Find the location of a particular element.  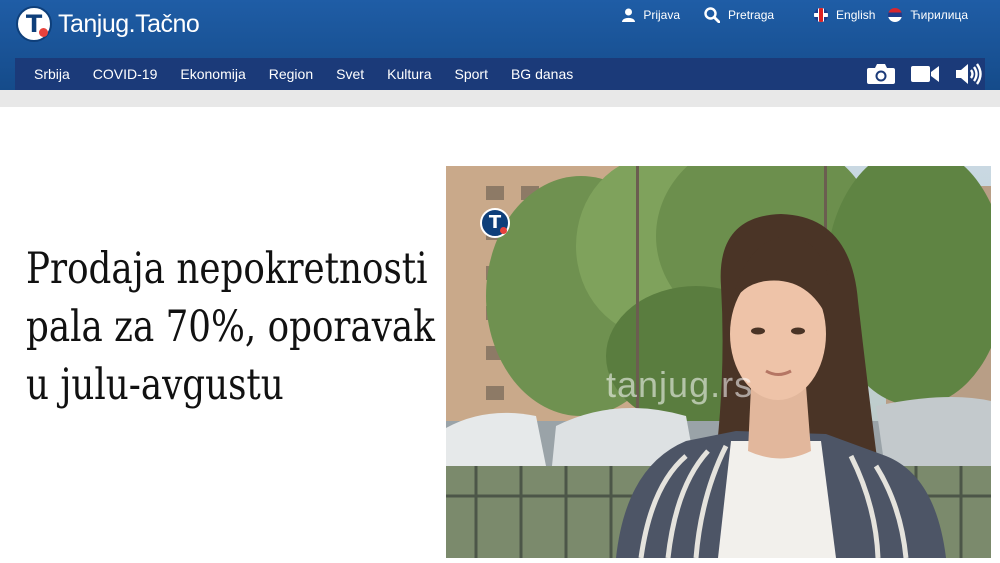

serbia-flag-icon is located at coordinates (895, 15).